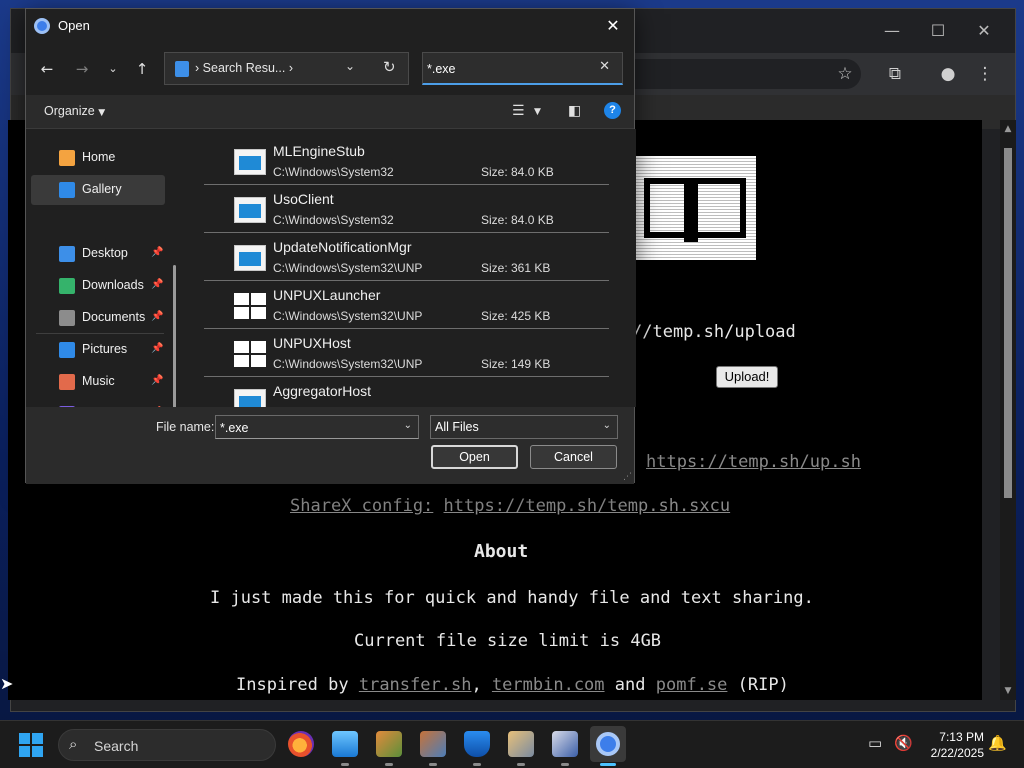 This screenshot has height=768, width=1024. I want to click on file-name-label: File name:, so click(185, 427).